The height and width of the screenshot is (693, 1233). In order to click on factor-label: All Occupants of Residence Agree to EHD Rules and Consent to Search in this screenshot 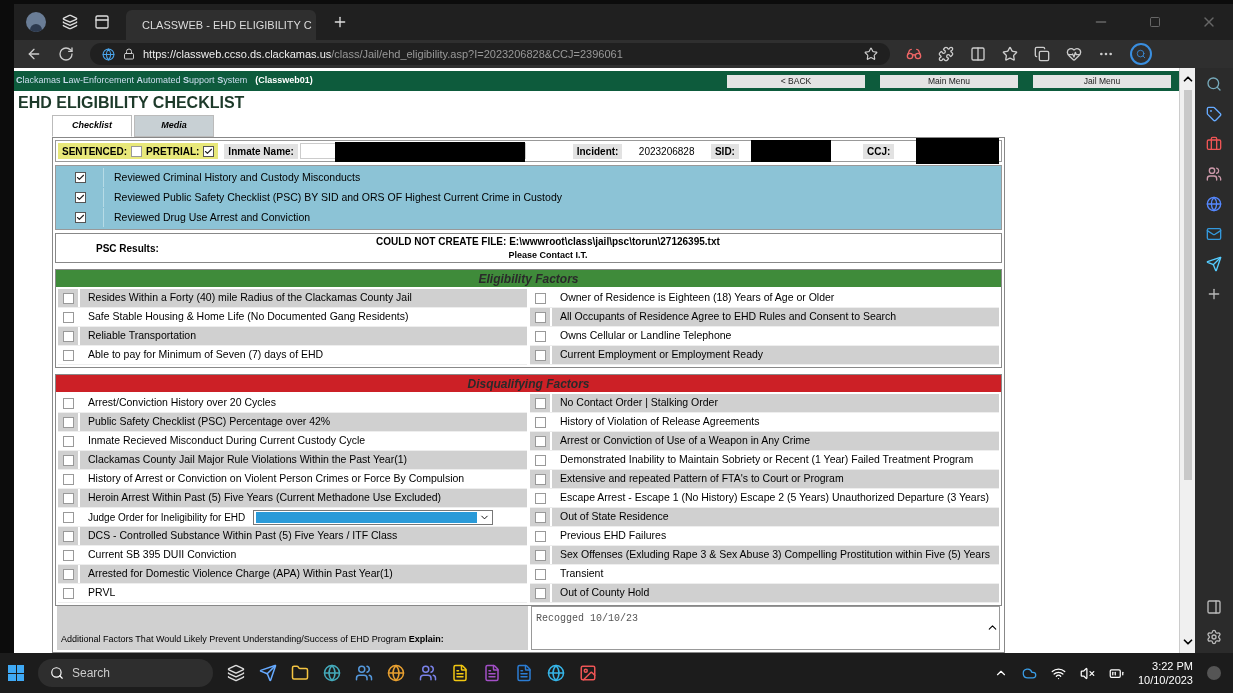, I will do `click(728, 317)`.